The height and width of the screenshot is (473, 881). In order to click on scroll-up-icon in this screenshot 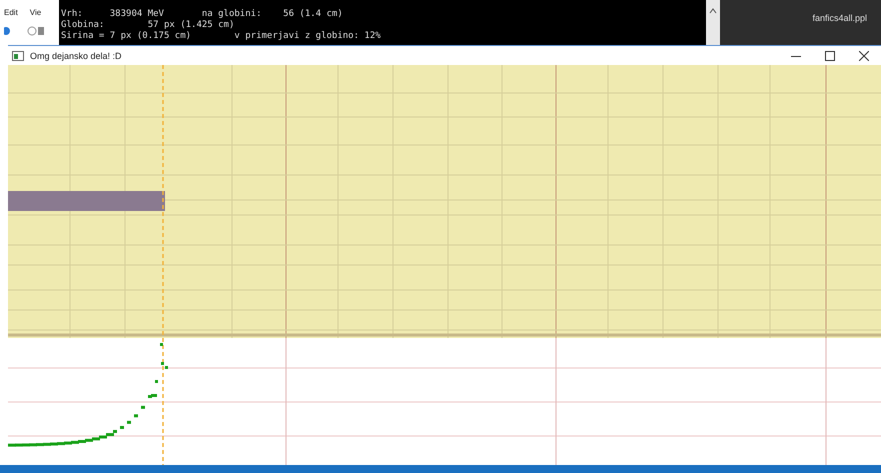, I will do `click(713, 11)`.